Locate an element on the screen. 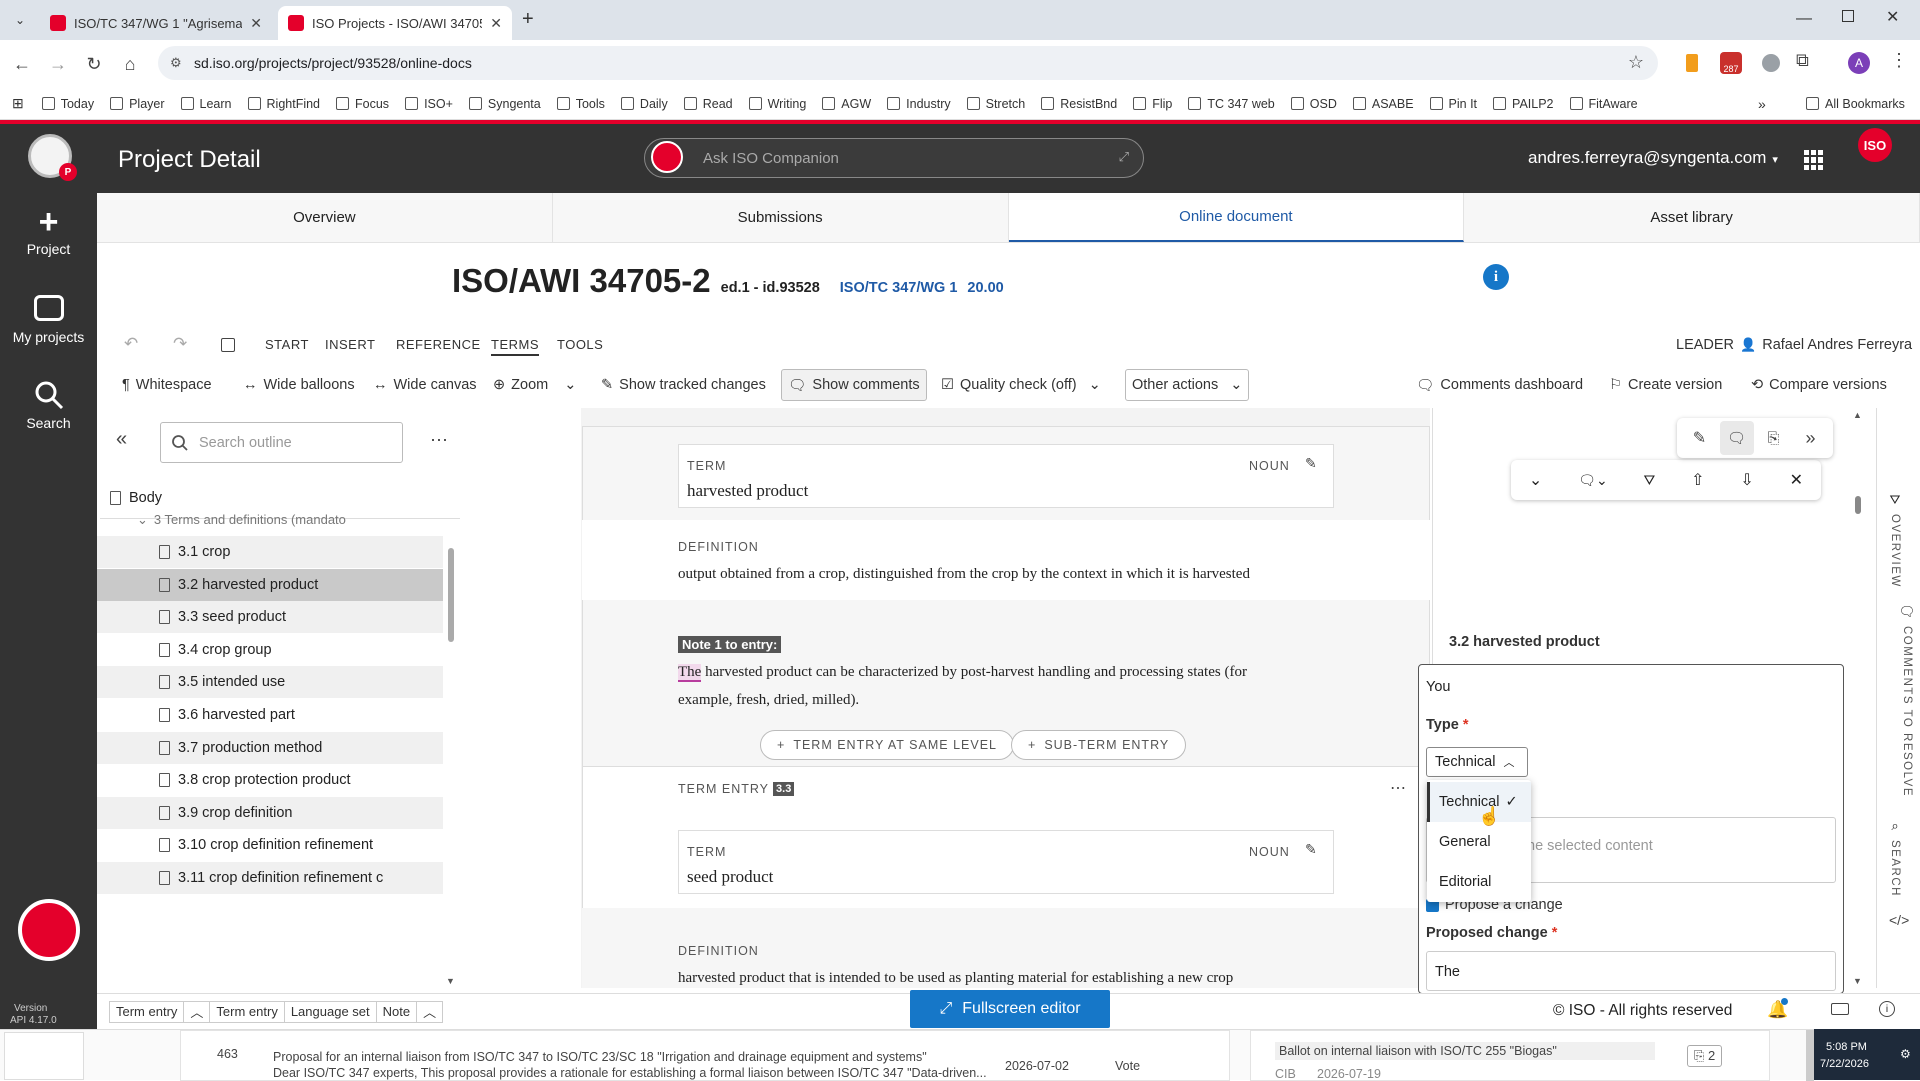  forward-button: → is located at coordinates (58, 64).